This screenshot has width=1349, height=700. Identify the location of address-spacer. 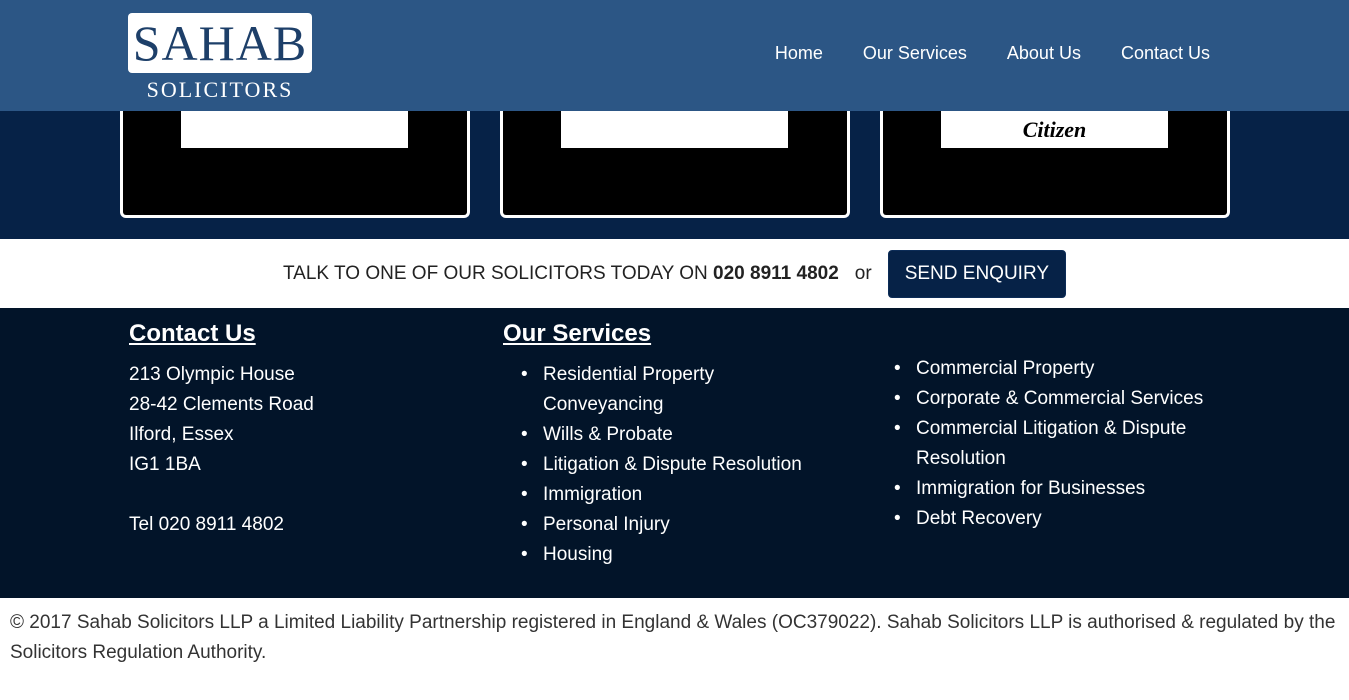
(221, 495).